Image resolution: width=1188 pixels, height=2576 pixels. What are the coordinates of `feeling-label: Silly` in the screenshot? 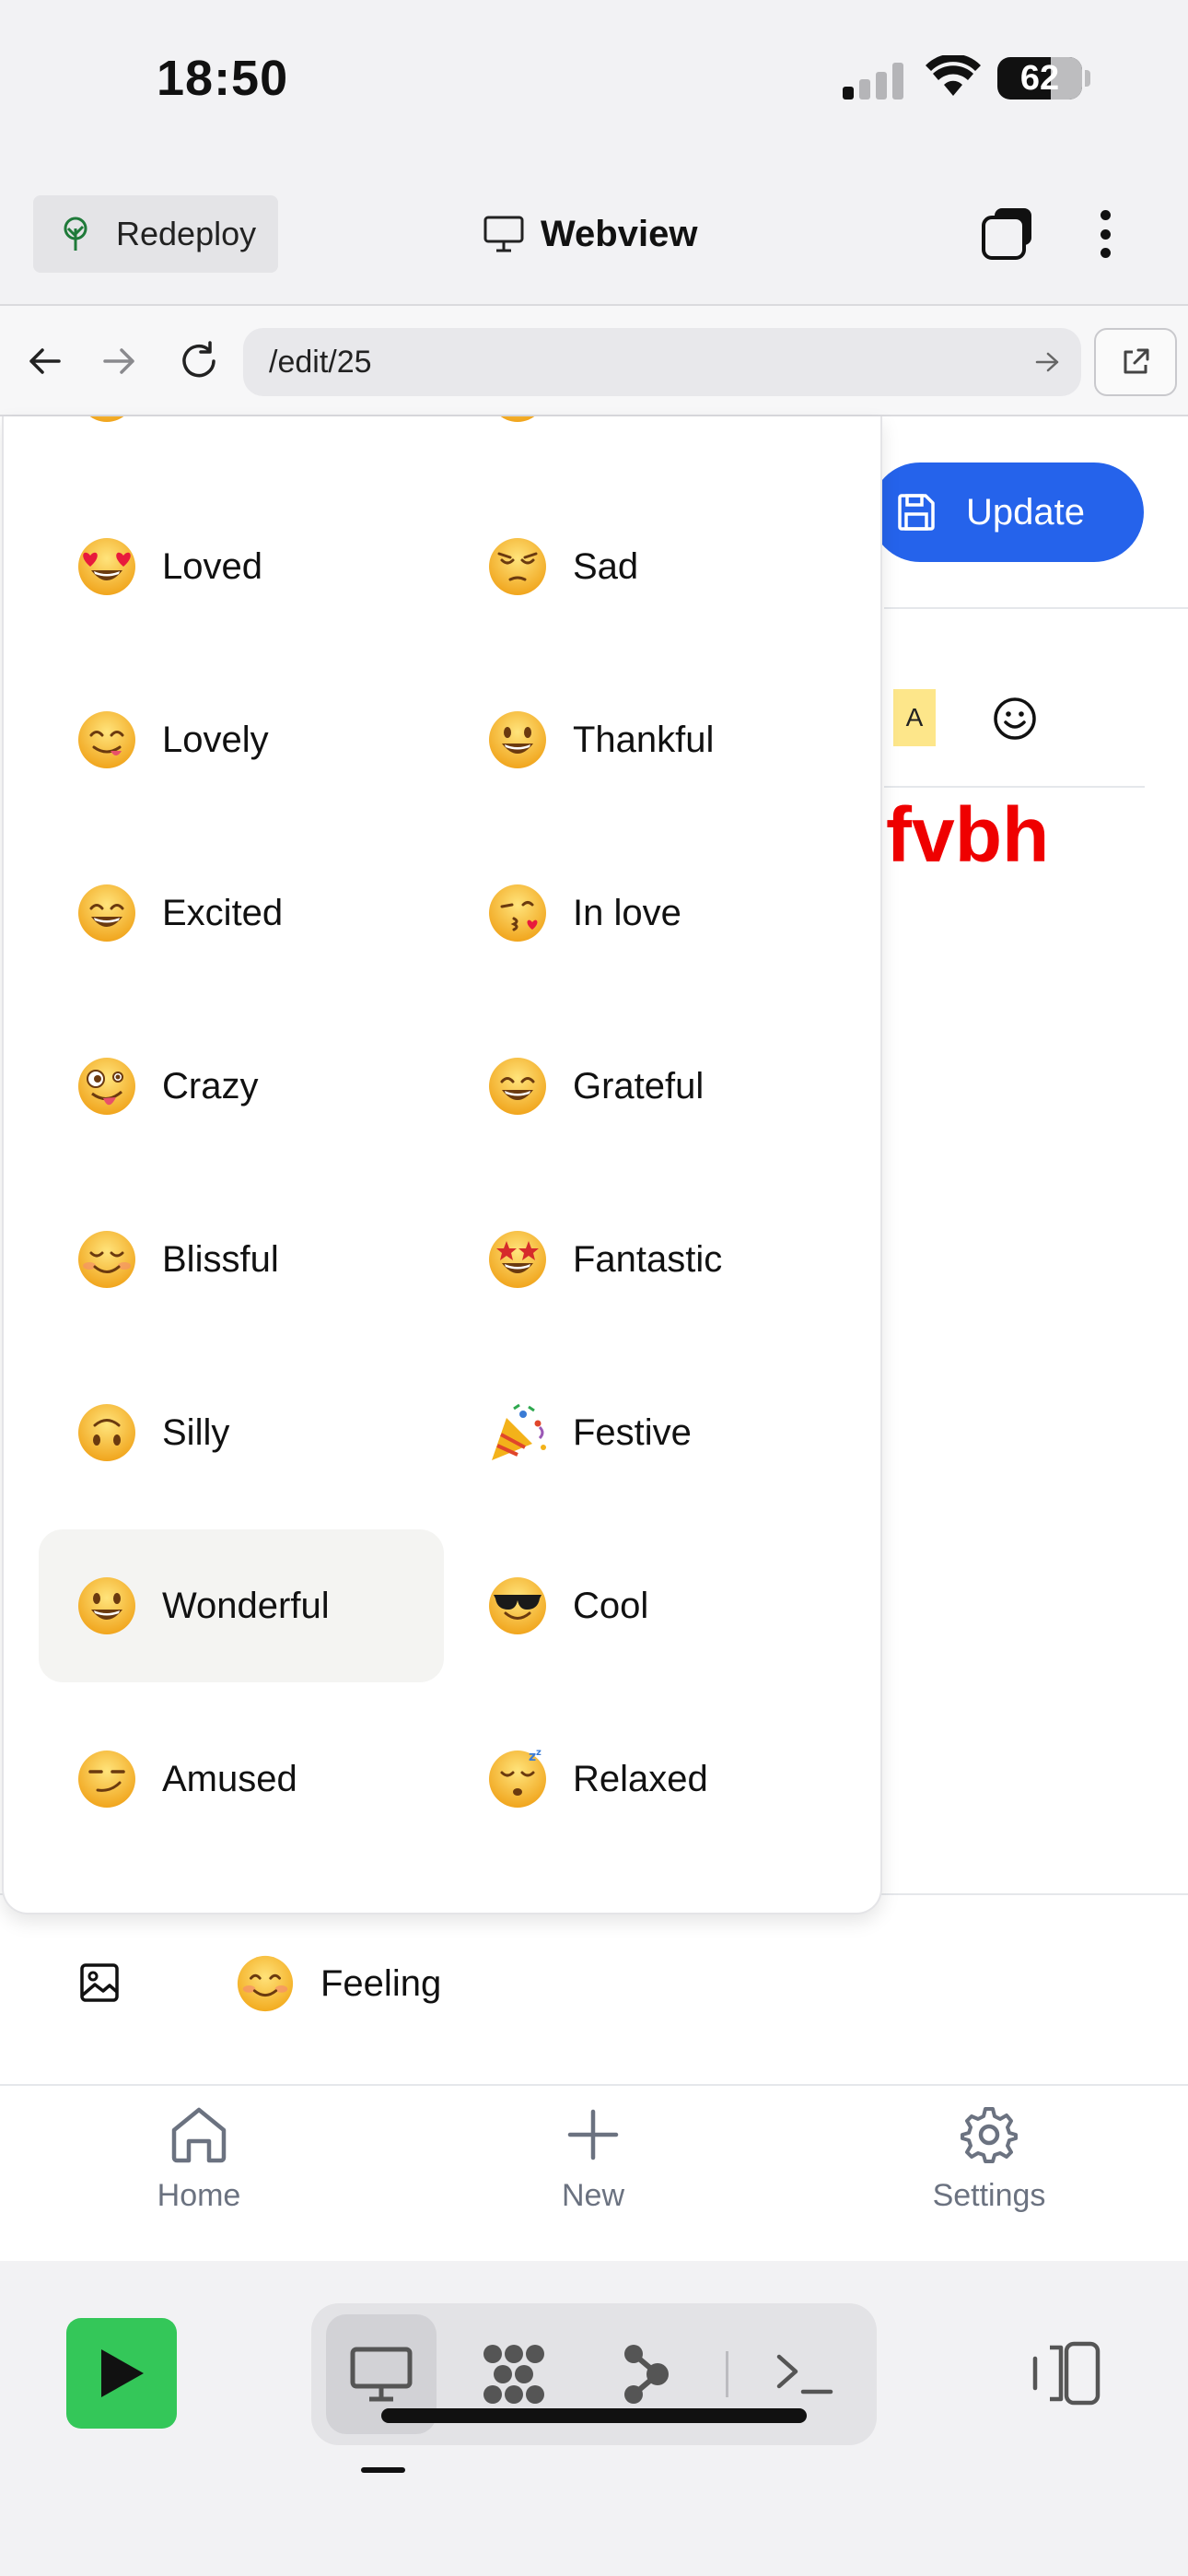 It's located at (196, 1432).